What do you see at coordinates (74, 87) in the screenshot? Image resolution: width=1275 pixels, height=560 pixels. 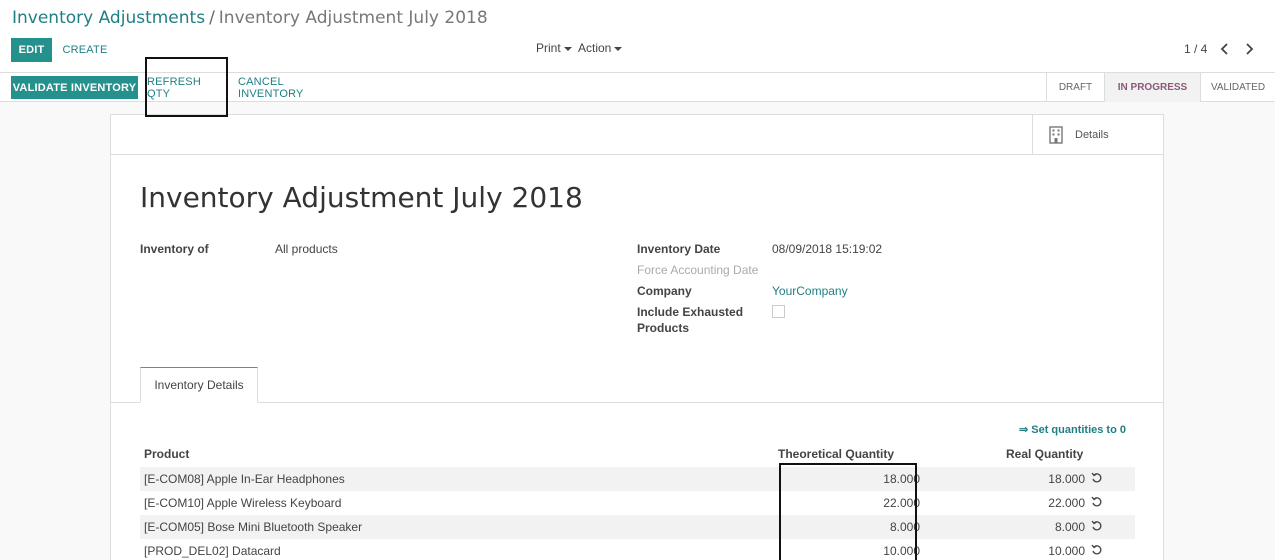 I see `validate-inventory-button: VALIDATE INVENTORY` at bounding box center [74, 87].